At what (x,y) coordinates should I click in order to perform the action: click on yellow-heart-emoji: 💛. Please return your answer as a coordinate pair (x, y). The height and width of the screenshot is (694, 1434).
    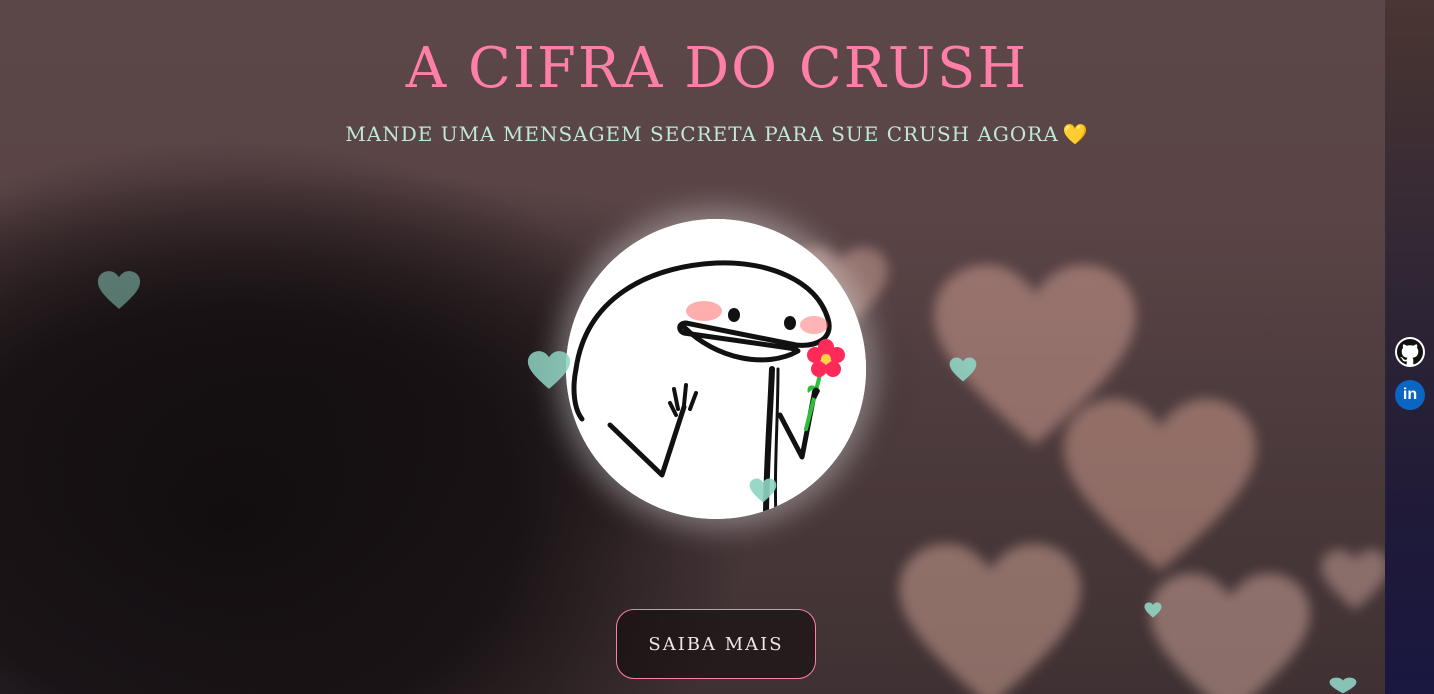
    Looking at the image, I should click on (1075, 134).